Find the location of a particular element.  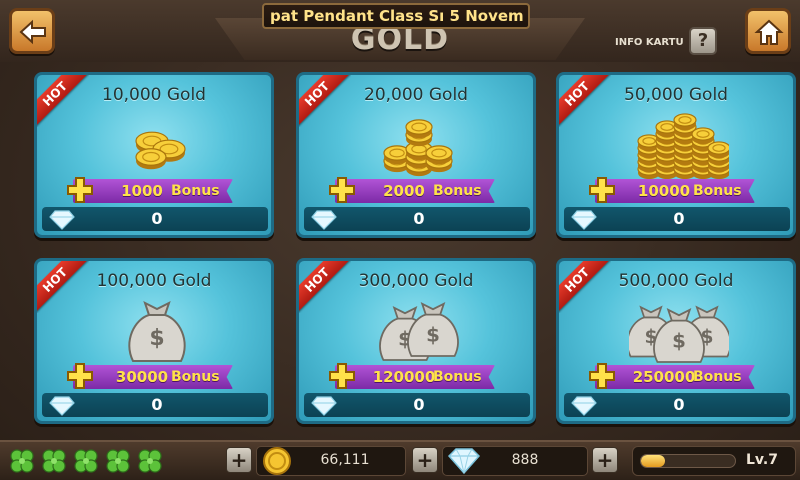

xp-bar is located at coordinates (688, 461).